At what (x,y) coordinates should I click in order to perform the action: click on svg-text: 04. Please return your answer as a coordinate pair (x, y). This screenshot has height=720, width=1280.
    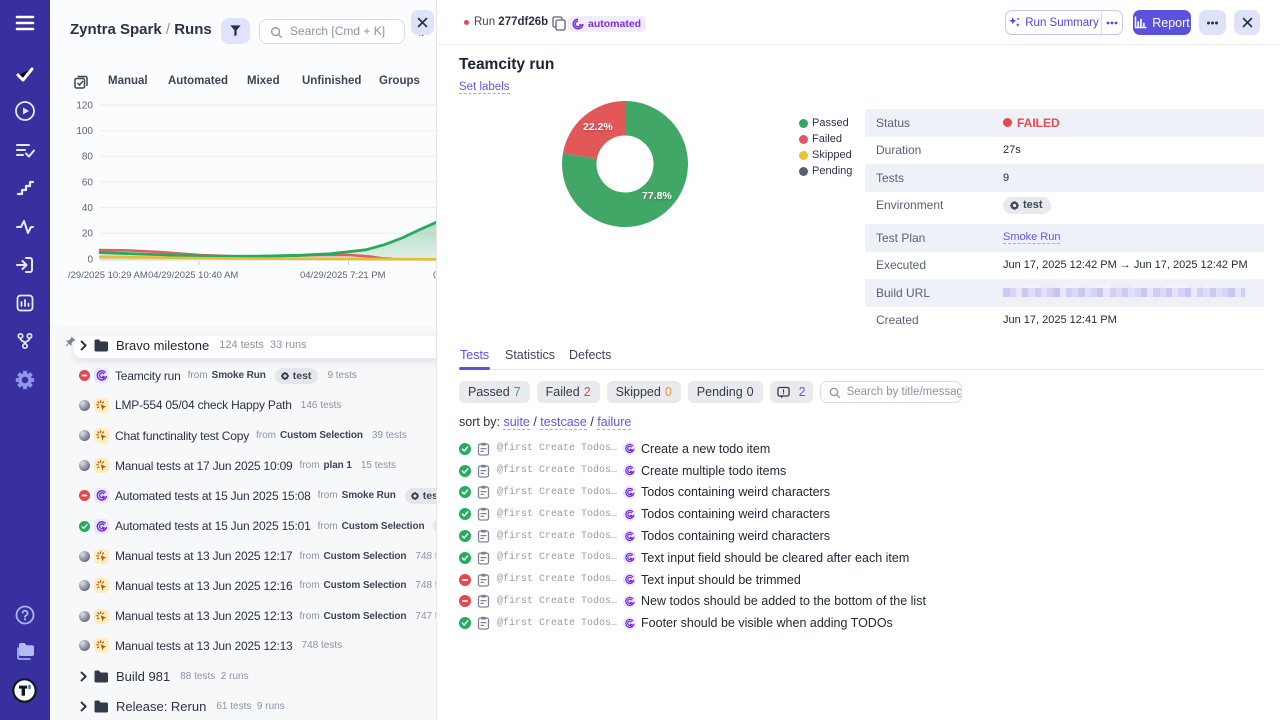
    Looking at the image, I should click on (435, 275).